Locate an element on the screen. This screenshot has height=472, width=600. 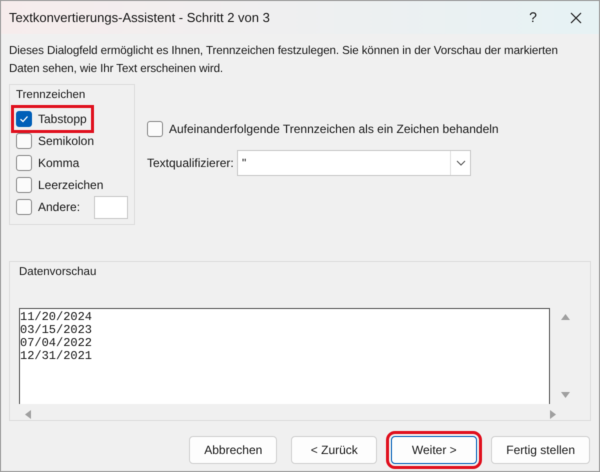
description-text: Dieses Dialogfeld ermöglicht es Ihnen, Trennzeichen festzulegen. Sie können in der Vorschau der markierten Daten sehen, wie Ihr Text erscheinen wird. is located at coordinates (284, 60).